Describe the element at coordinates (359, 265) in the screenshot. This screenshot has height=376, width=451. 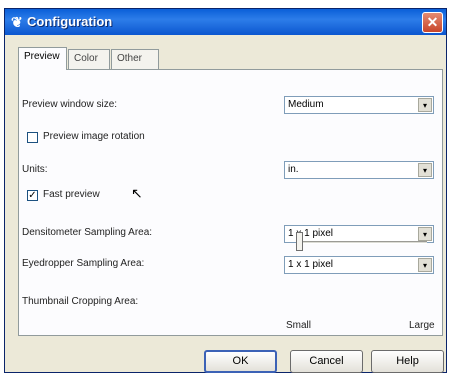
I see `eyedropper-select: 1 x 1 pixel ▾` at that location.